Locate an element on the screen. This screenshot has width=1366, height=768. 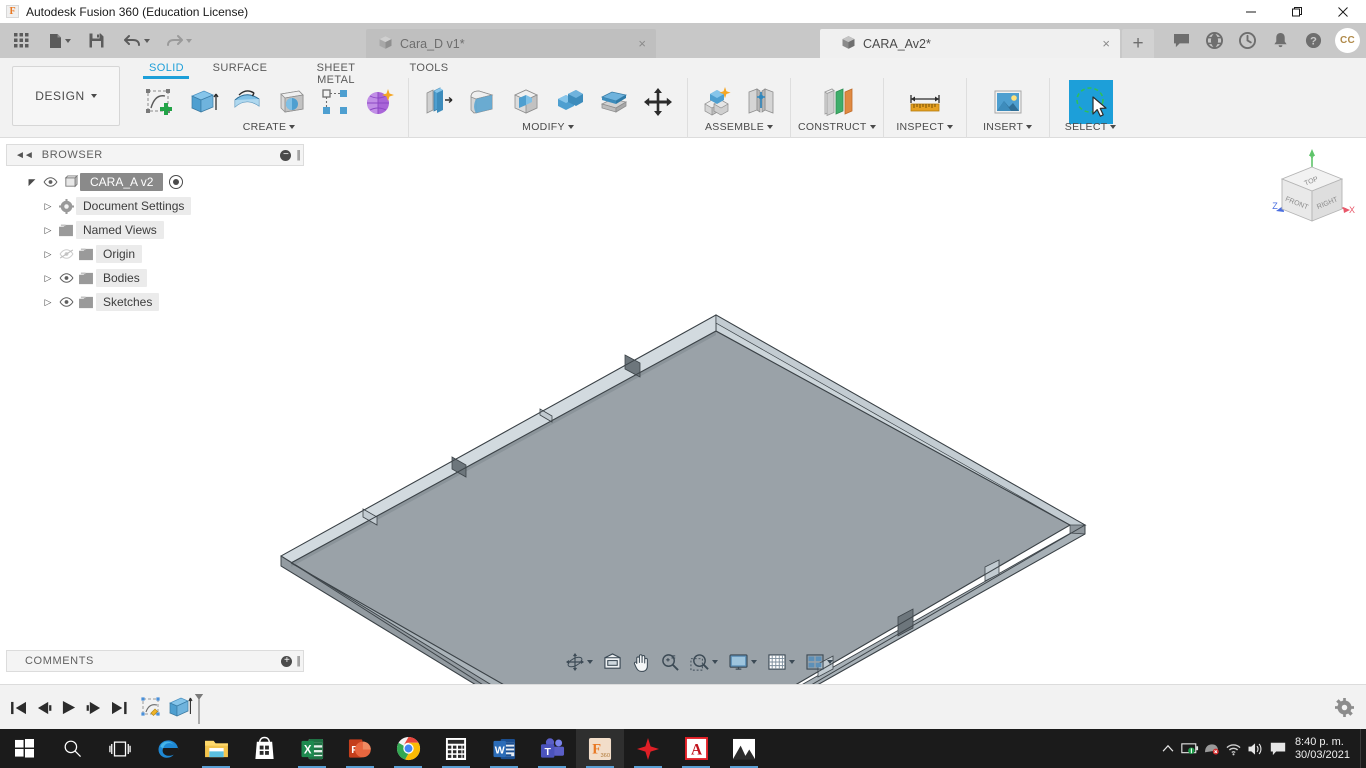
fillet-icon is located at coordinates (482, 102).